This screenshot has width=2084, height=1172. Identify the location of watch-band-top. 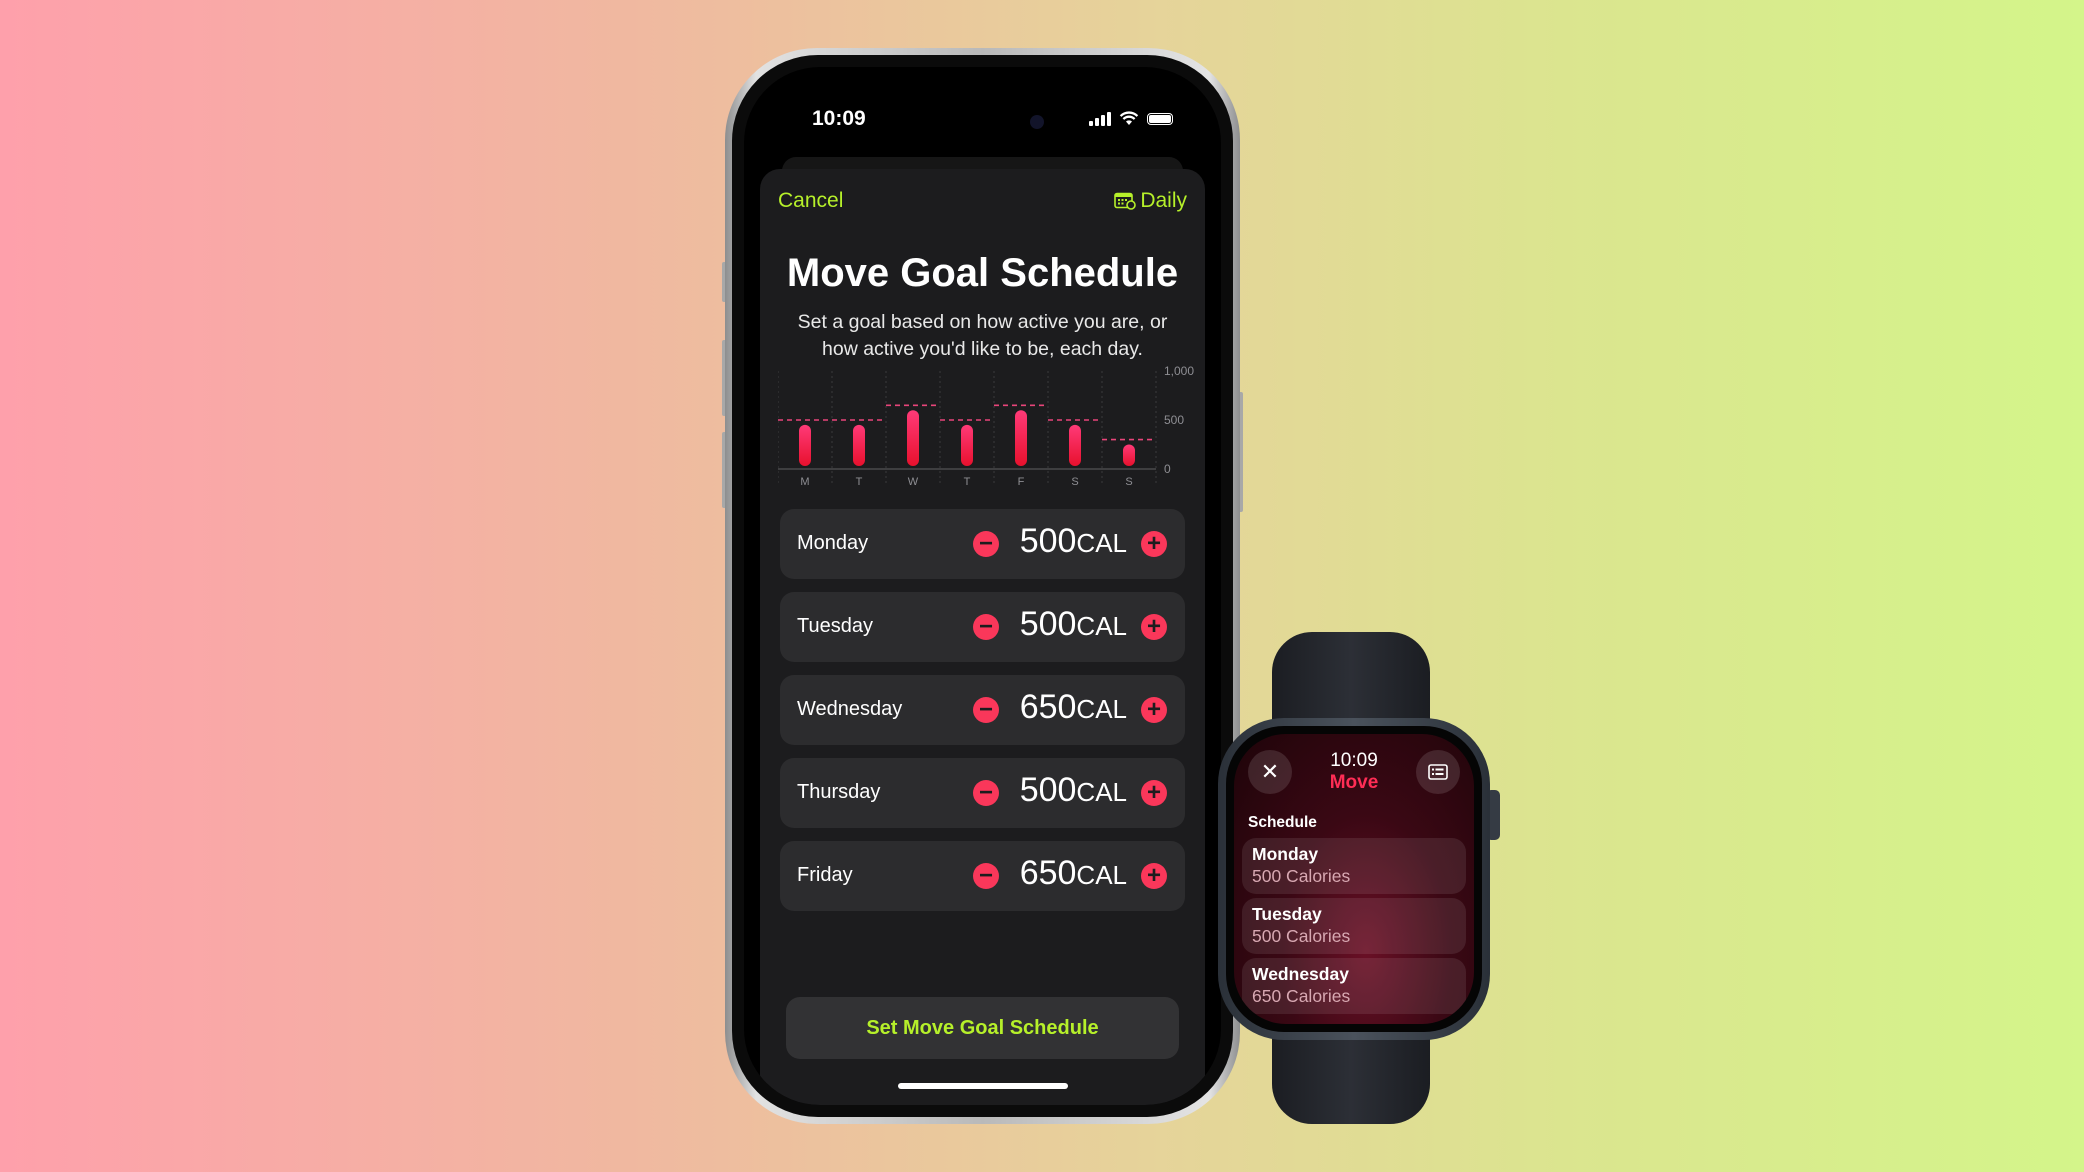
(1351, 682).